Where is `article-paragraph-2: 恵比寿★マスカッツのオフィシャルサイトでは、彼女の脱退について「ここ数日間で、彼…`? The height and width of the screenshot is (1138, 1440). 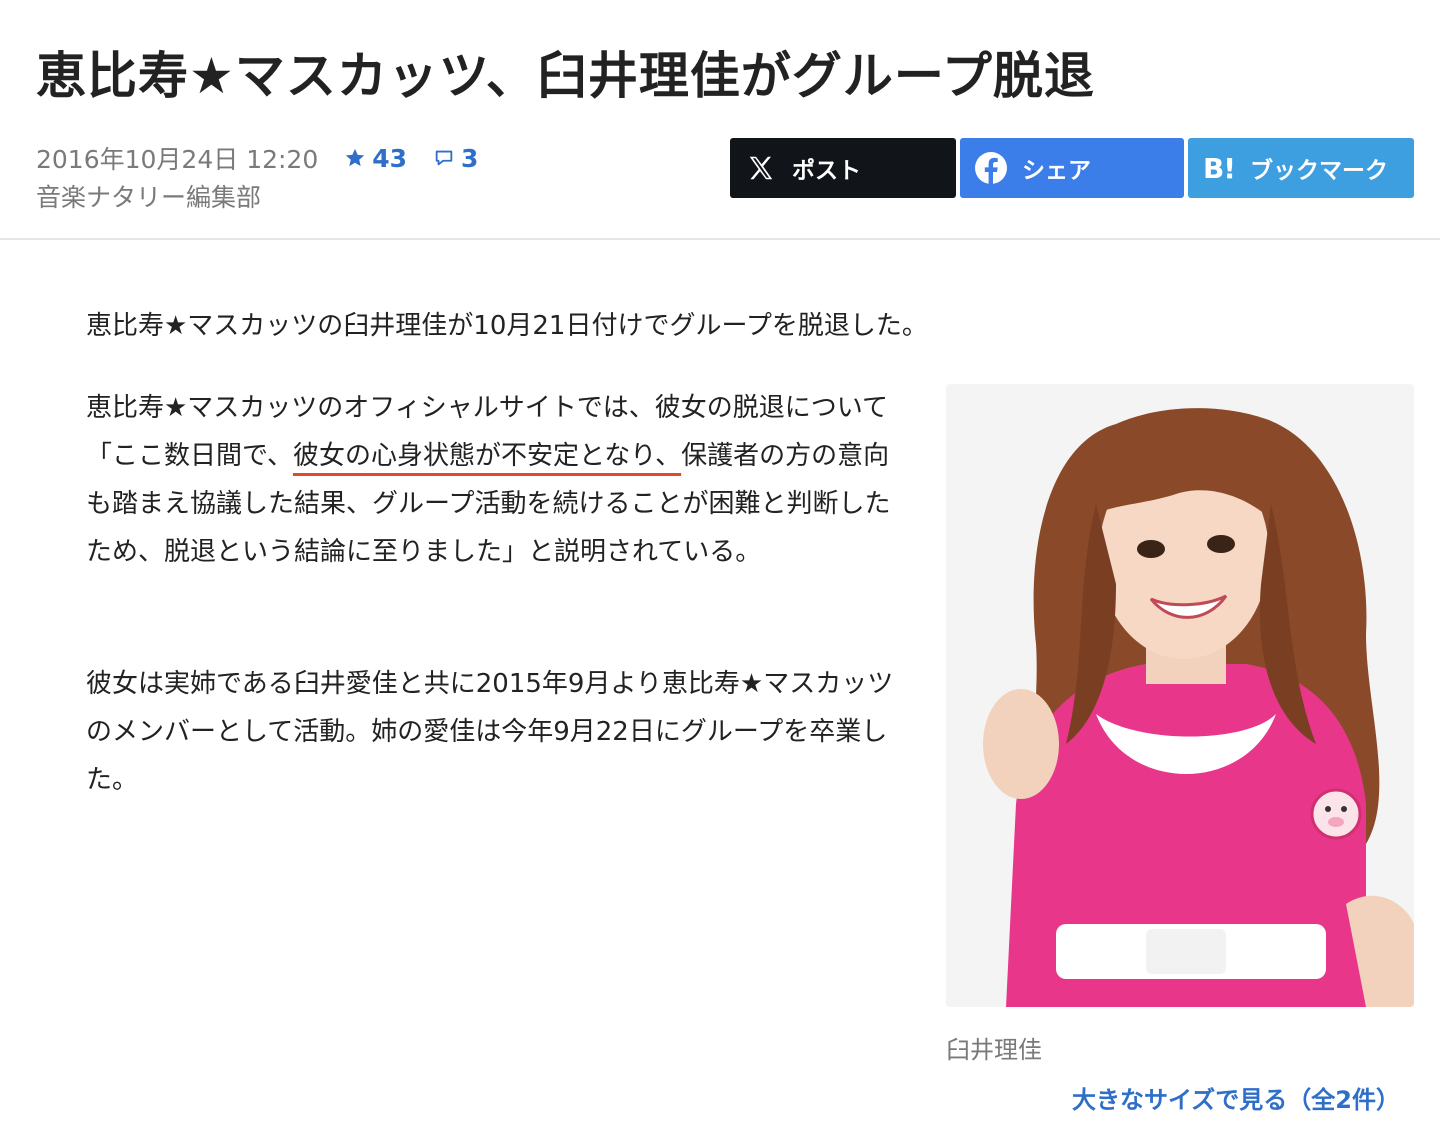 article-paragraph-2: 恵比寿★マスカッツのオフィシャルサイトでは、彼女の脱退について「ここ数日間で、彼… is located at coordinates (496, 480).